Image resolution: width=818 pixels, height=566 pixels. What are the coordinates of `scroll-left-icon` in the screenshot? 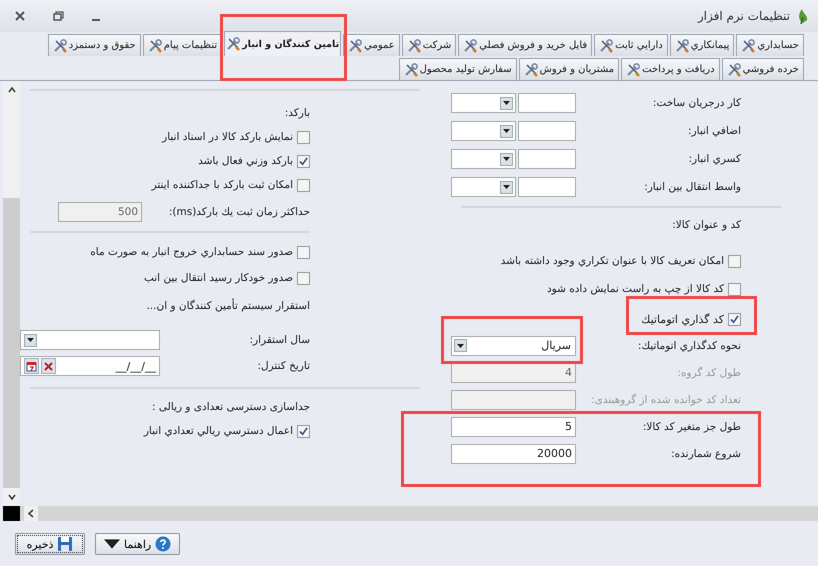 It's located at (31, 513).